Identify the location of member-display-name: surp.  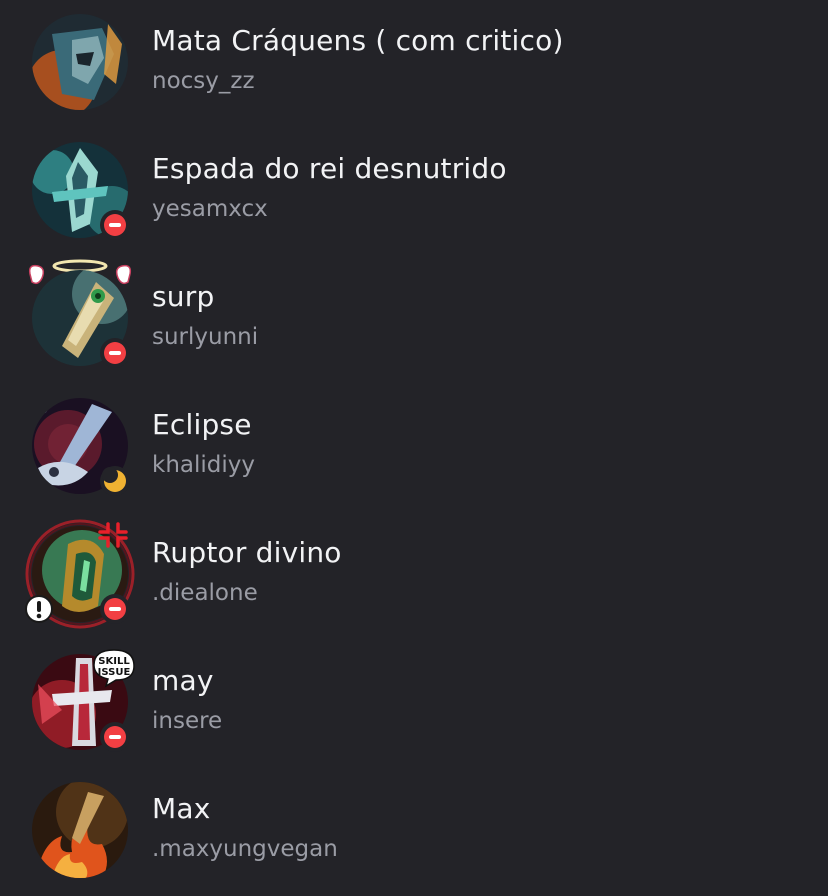
(183, 296).